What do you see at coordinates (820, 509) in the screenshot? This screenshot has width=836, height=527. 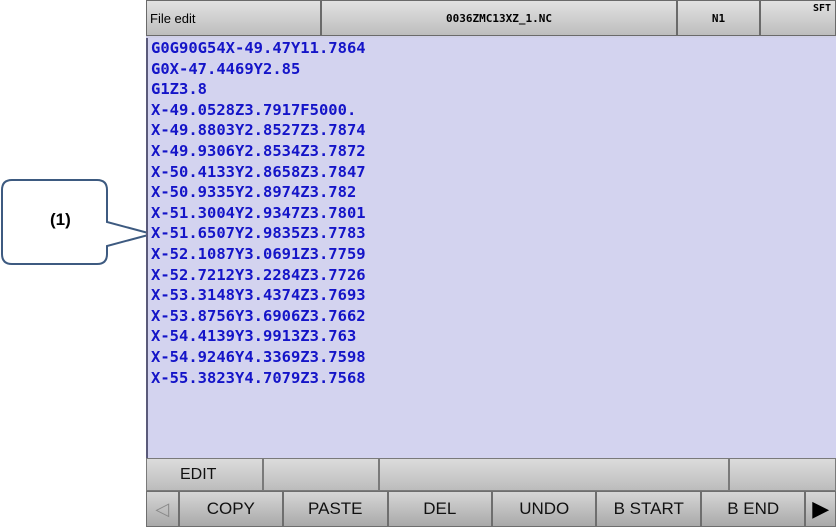 I see `next-page-icon: ▶` at bounding box center [820, 509].